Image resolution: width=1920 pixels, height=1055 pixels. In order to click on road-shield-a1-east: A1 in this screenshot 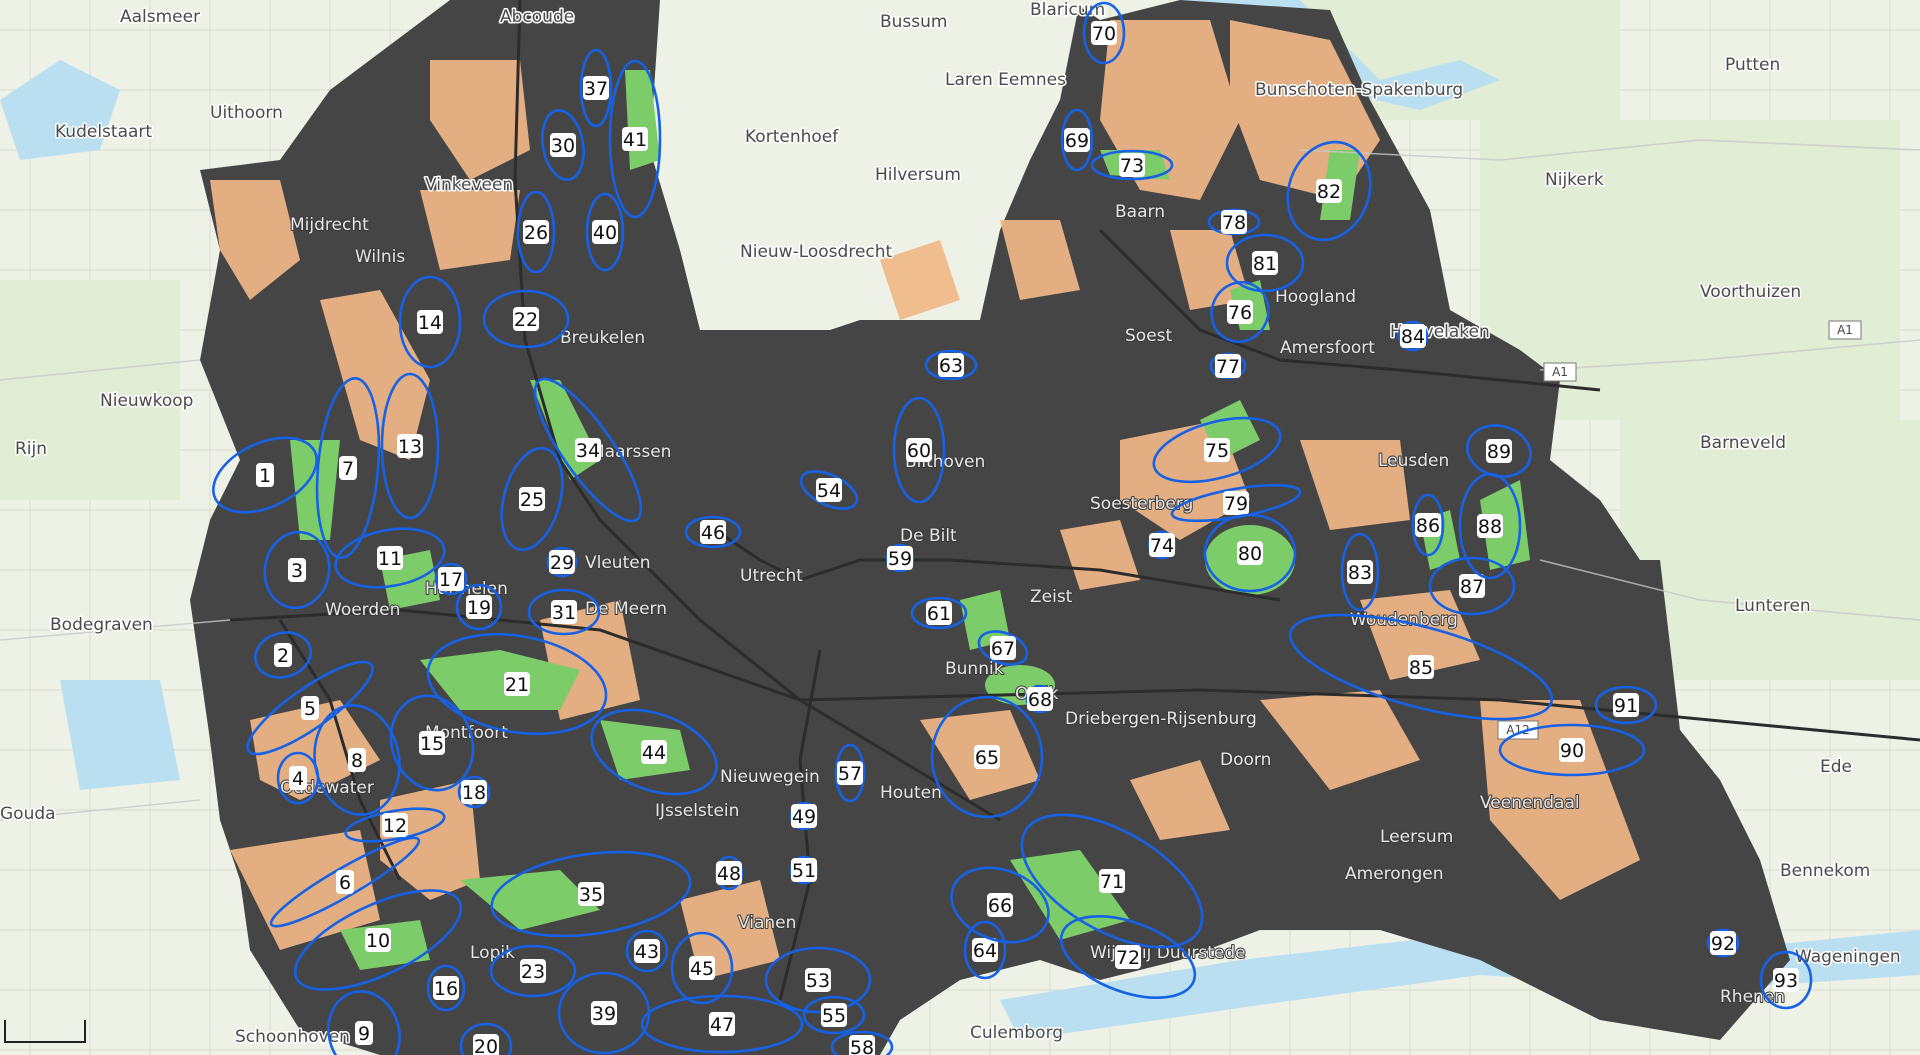, I will do `click(1560, 372)`.